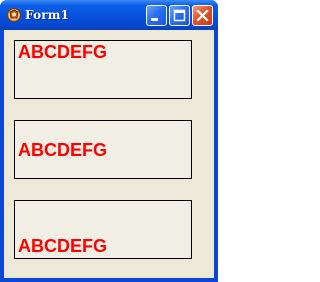 The width and height of the screenshot is (320, 282). Describe the element at coordinates (103, 69) in the screenshot. I see `label-box-top: ABCDEFG` at that location.